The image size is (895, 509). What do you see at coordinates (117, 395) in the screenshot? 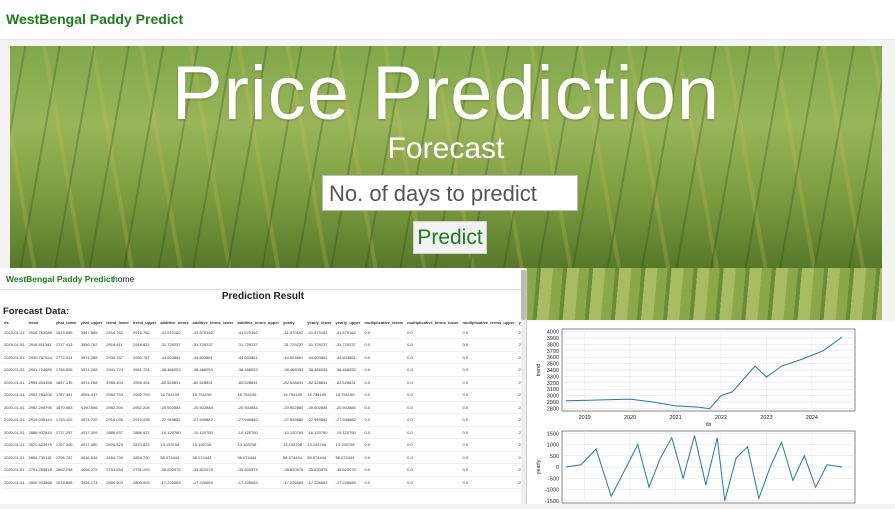
I see `table-cell: 2952.793` at bounding box center [117, 395].